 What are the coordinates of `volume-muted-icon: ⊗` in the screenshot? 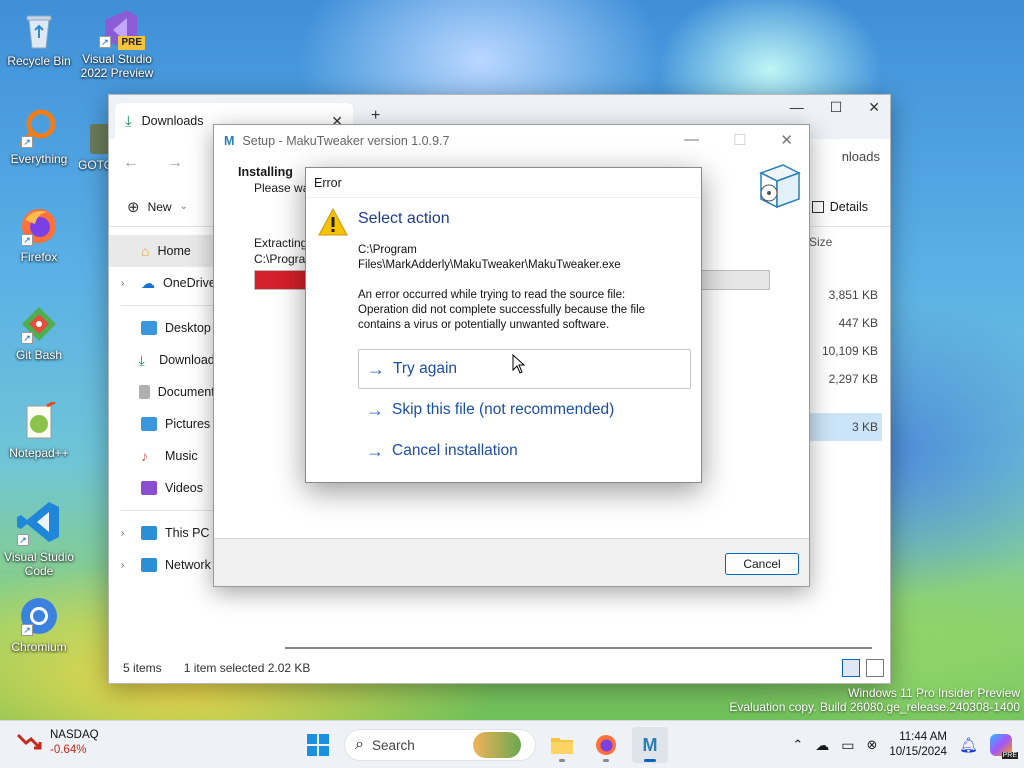 It's located at (871, 745).